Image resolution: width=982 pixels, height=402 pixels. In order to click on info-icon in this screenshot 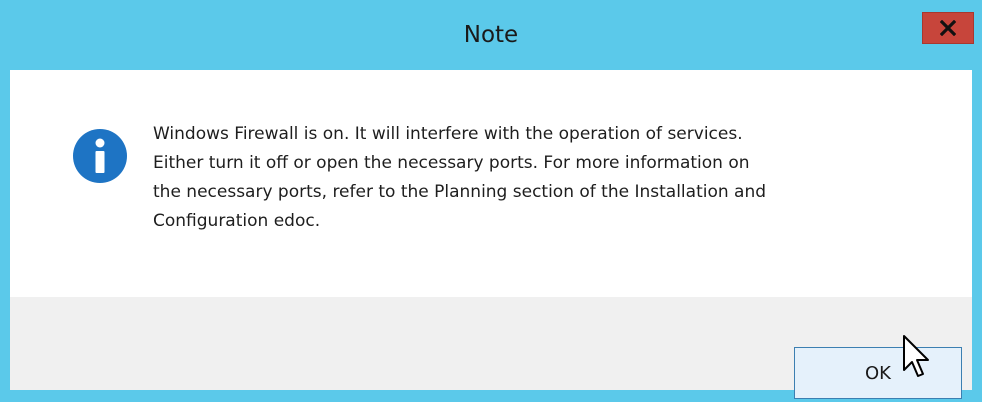, I will do `click(100, 156)`.